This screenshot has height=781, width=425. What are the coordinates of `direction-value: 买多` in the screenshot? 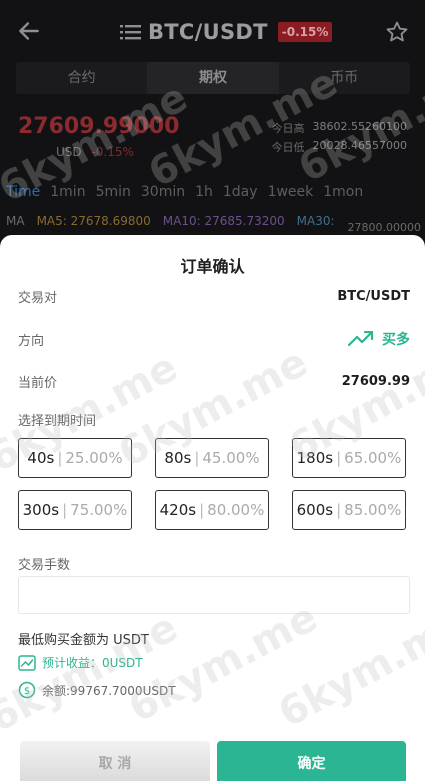 It's located at (396, 340).